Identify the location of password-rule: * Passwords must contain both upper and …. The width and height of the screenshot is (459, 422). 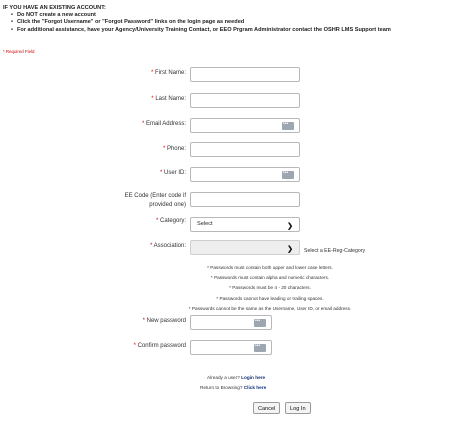
(270, 267).